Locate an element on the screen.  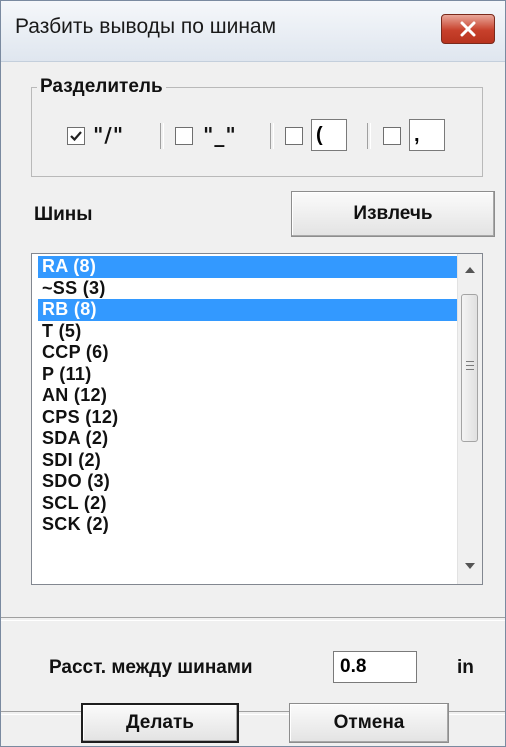
separator-slash-checkbox is located at coordinates (76, 136).